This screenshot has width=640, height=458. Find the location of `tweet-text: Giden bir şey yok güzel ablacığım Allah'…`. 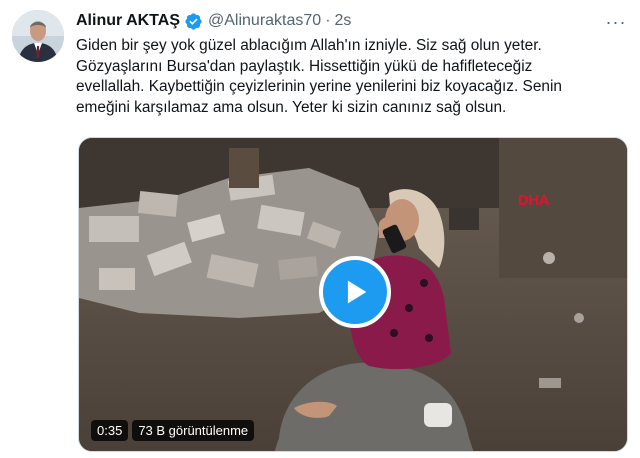

tweet-text: Giden bir şey yok güzel ablacığım Allah'… is located at coordinates (319, 76).